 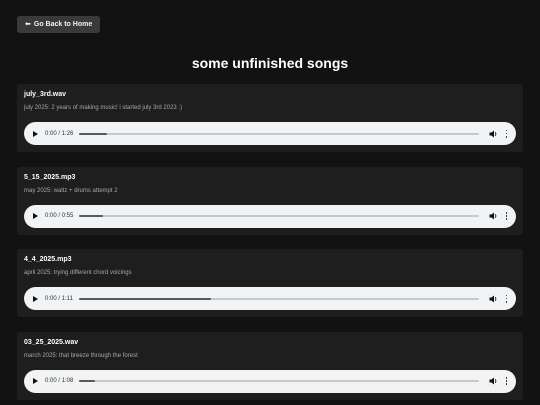 I want to click on time-display: 0:00 / 1:08, so click(x=59, y=381).